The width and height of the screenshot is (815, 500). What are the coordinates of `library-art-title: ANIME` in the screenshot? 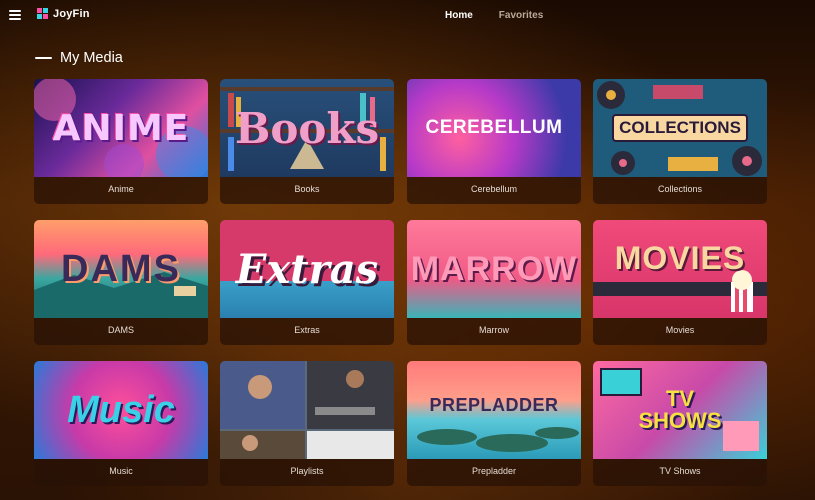 It's located at (121, 128).